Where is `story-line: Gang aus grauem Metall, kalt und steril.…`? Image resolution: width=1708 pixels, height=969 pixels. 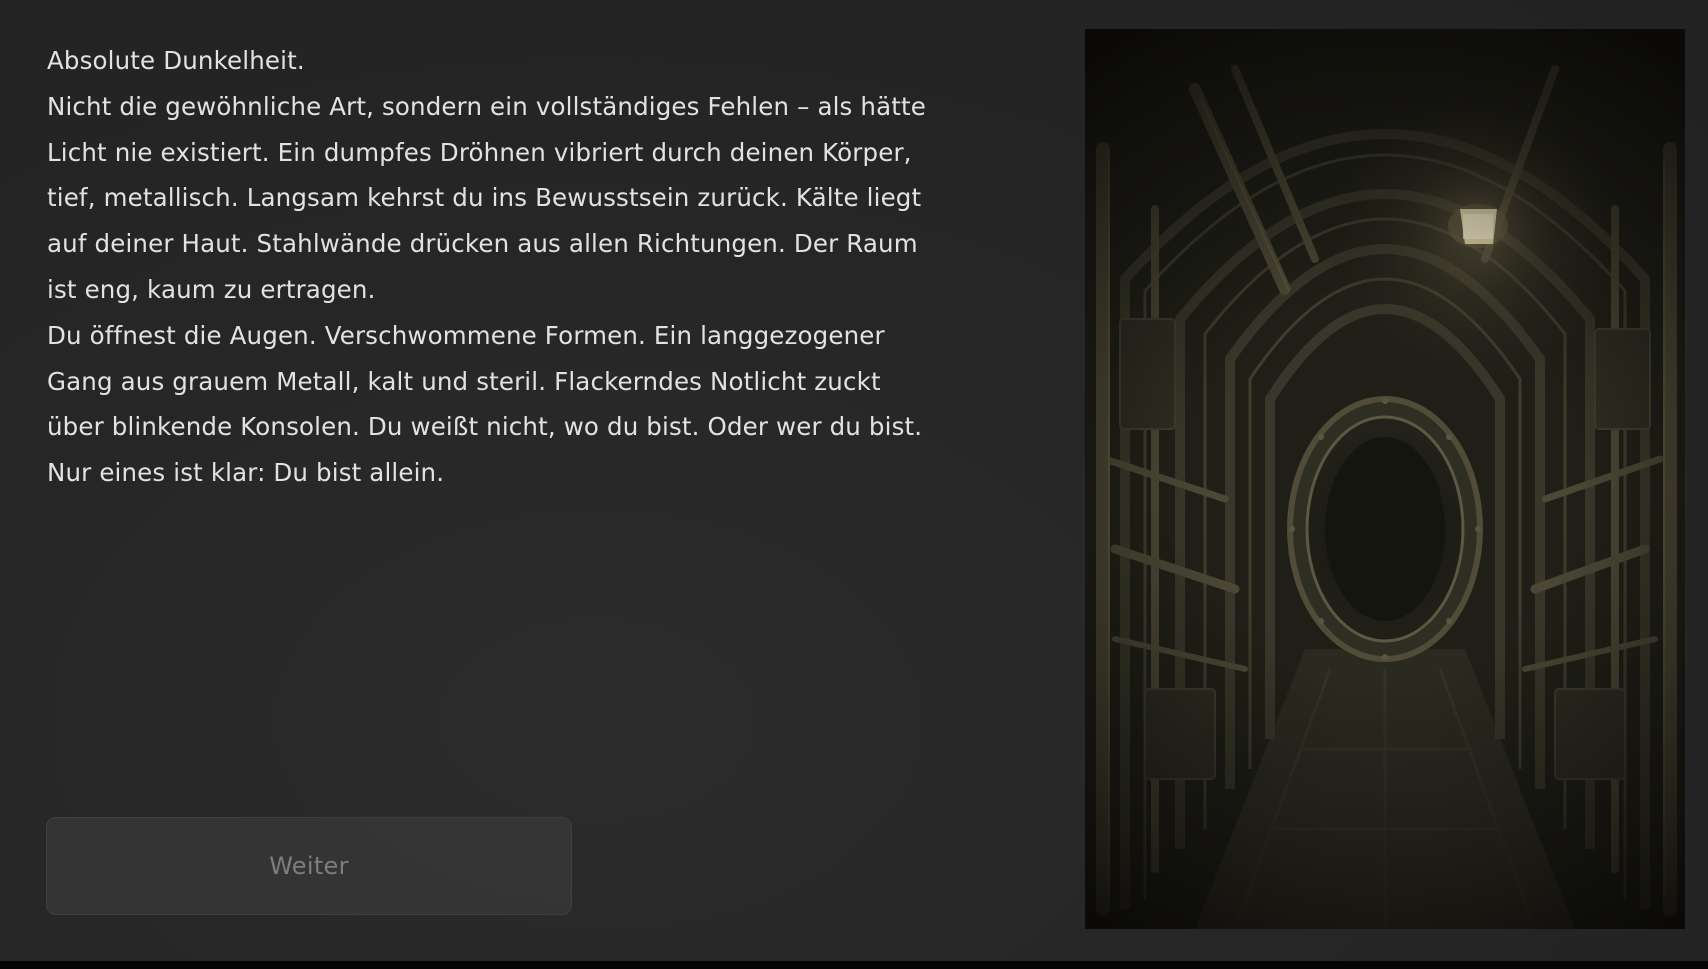
story-line: Gang aus grauem Metall, kalt und steril.… is located at coordinates (464, 381).